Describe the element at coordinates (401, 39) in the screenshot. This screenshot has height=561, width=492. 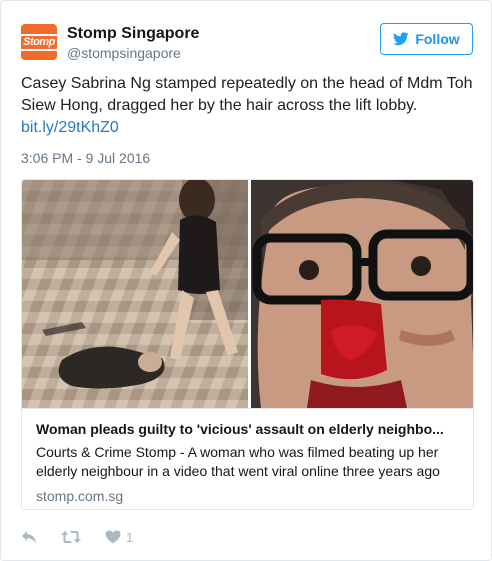
I see `twitter-bird-icon` at that location.